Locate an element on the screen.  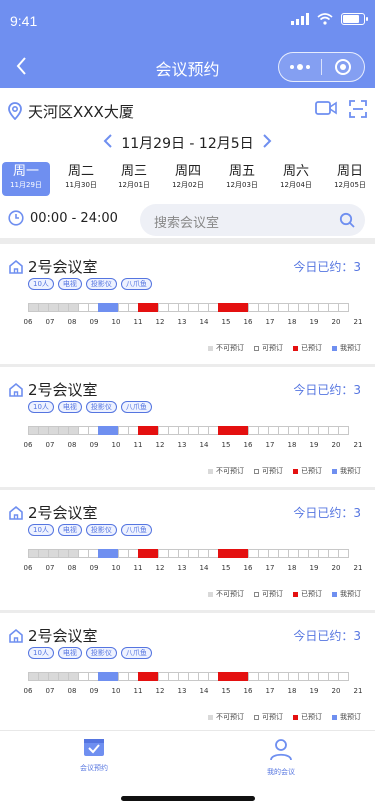
scan-icon is located at coordinates (358, 109).